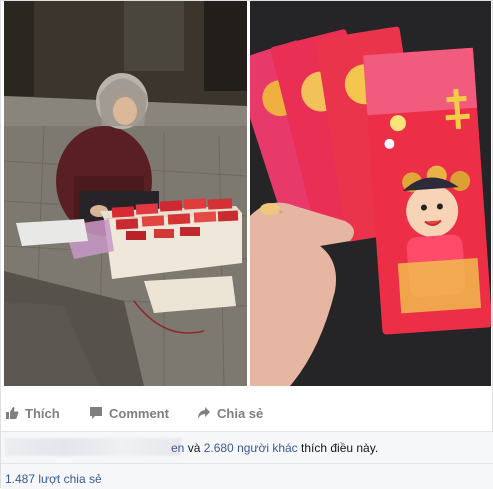 The image size is (493, 489). What do you see at coordinates (251, 448) in the screenshot?
I see `likes-others-link: 2.680 người khác` at bounding box center [251, 448].